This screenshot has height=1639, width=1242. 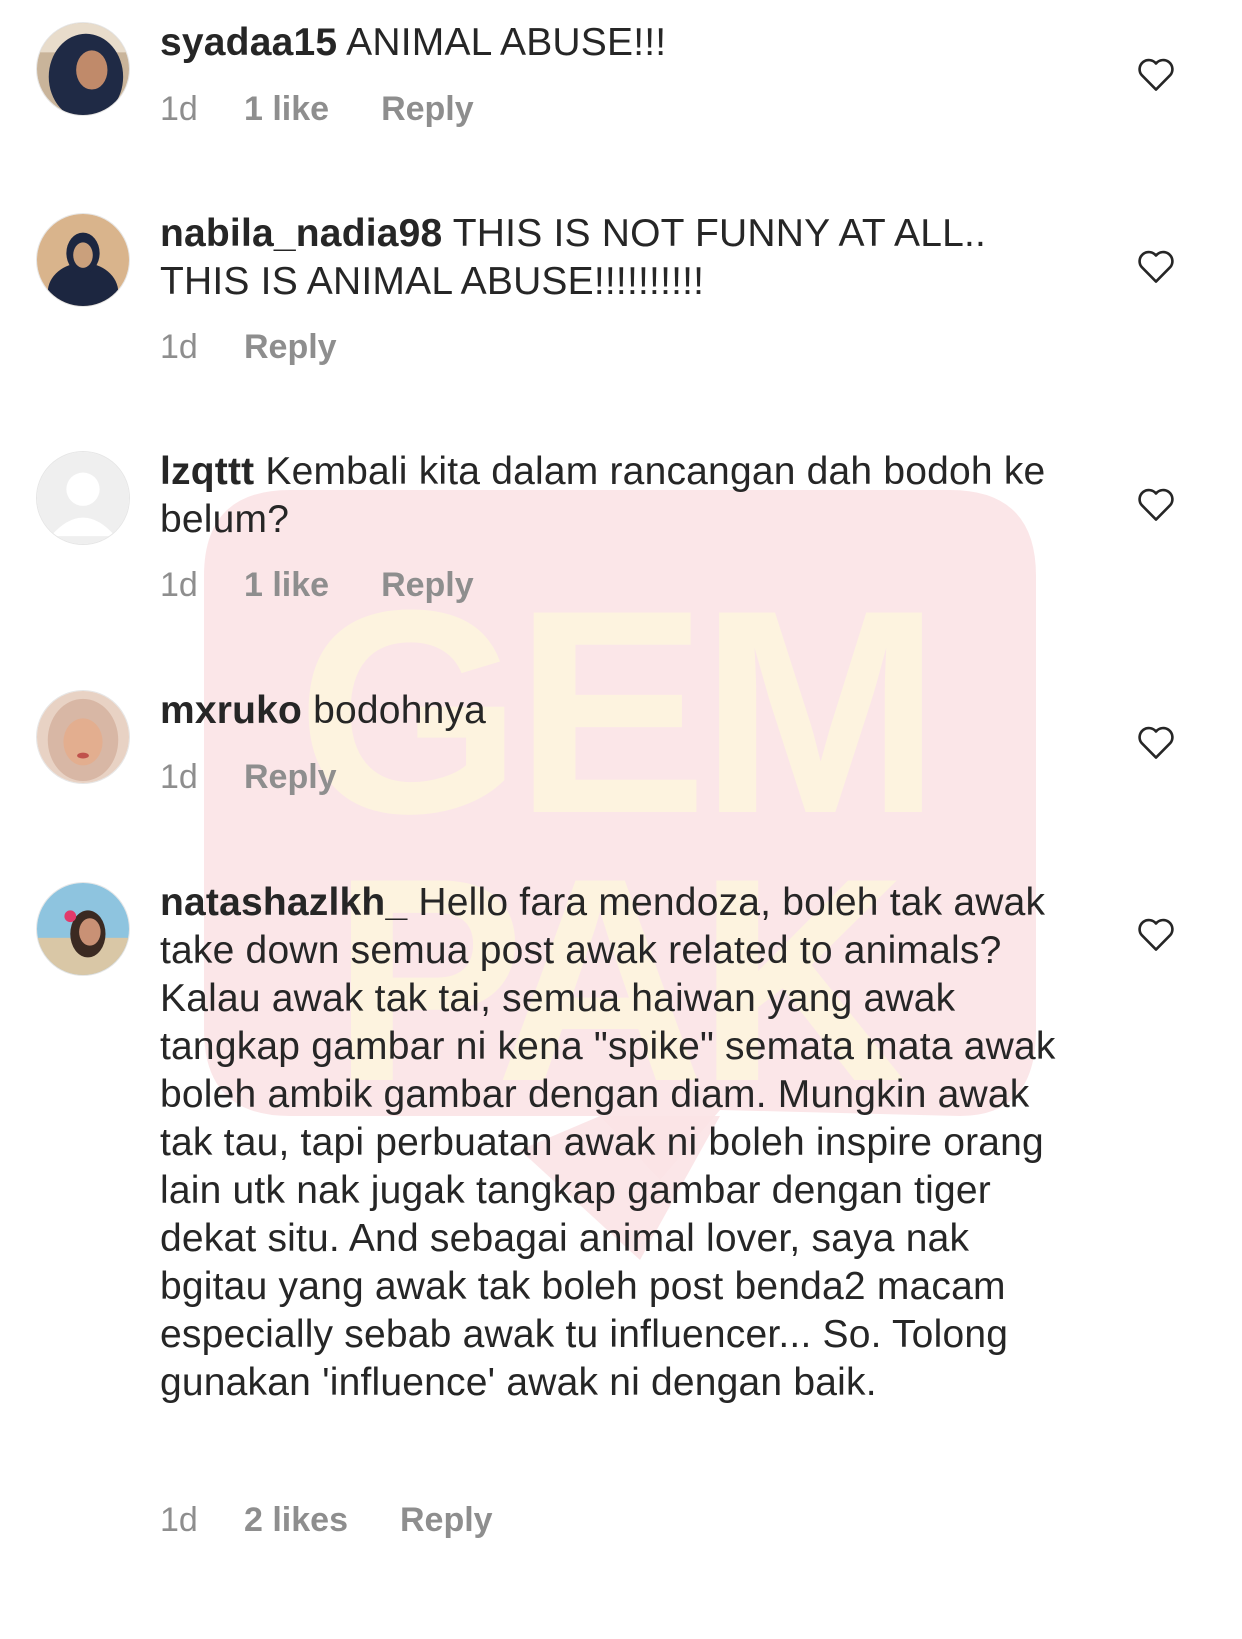 I want to click on comment-text: syadaa15 ANIMAL ABUSE!!!, so click(x=610, y=43).